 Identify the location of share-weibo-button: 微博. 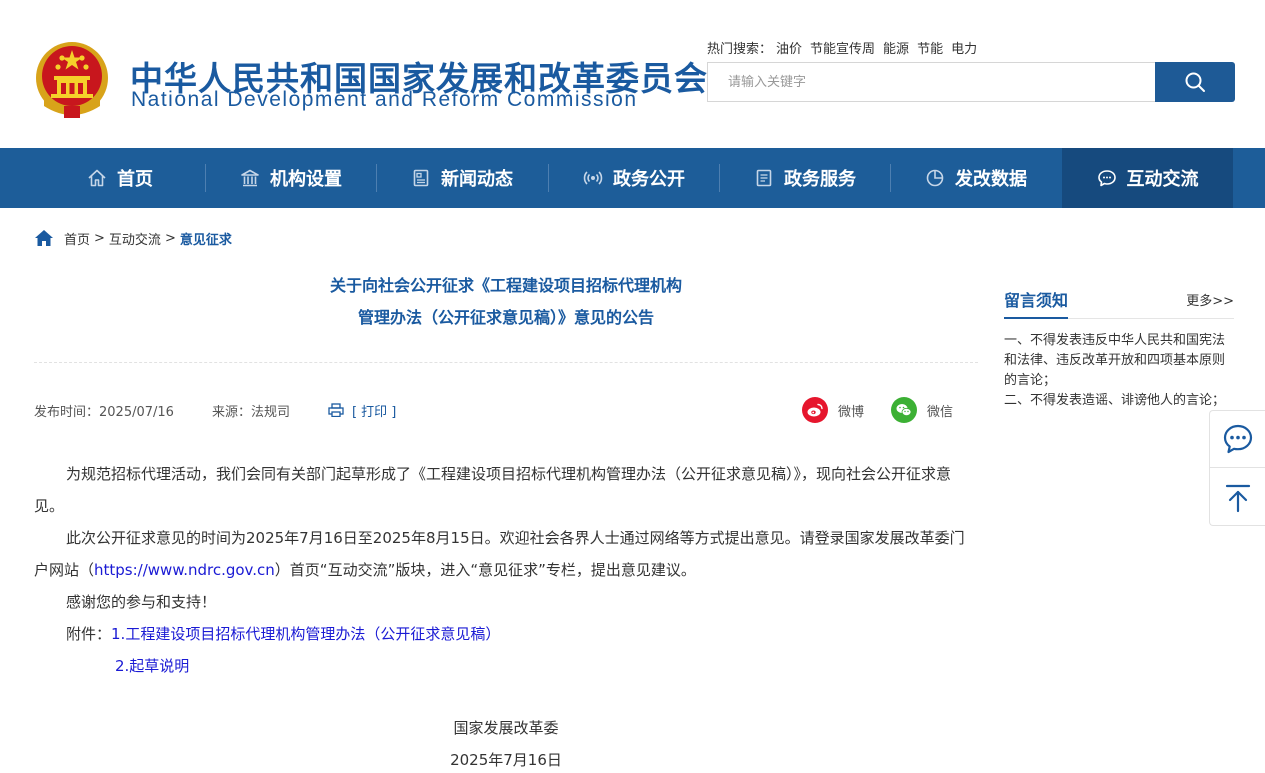
(833, 410).